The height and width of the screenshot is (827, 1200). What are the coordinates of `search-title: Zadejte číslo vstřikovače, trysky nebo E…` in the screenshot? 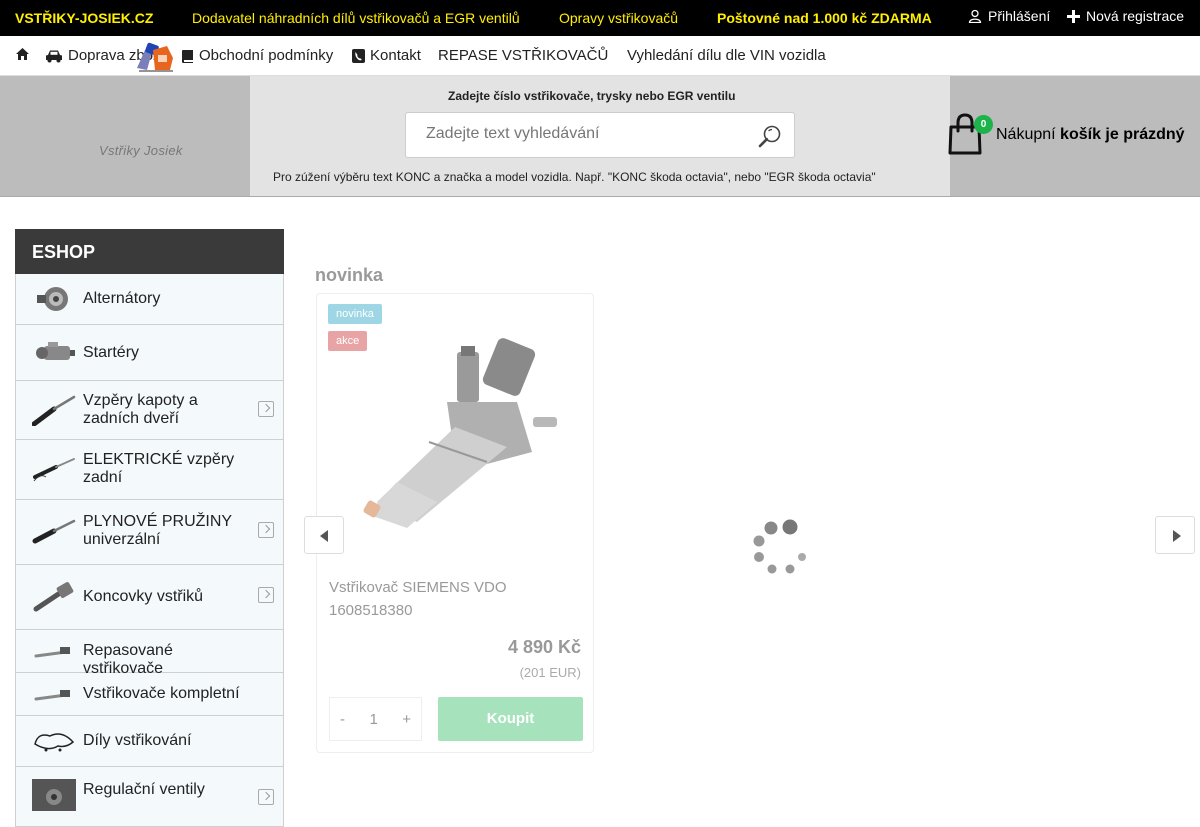 It's located at (592, 96).